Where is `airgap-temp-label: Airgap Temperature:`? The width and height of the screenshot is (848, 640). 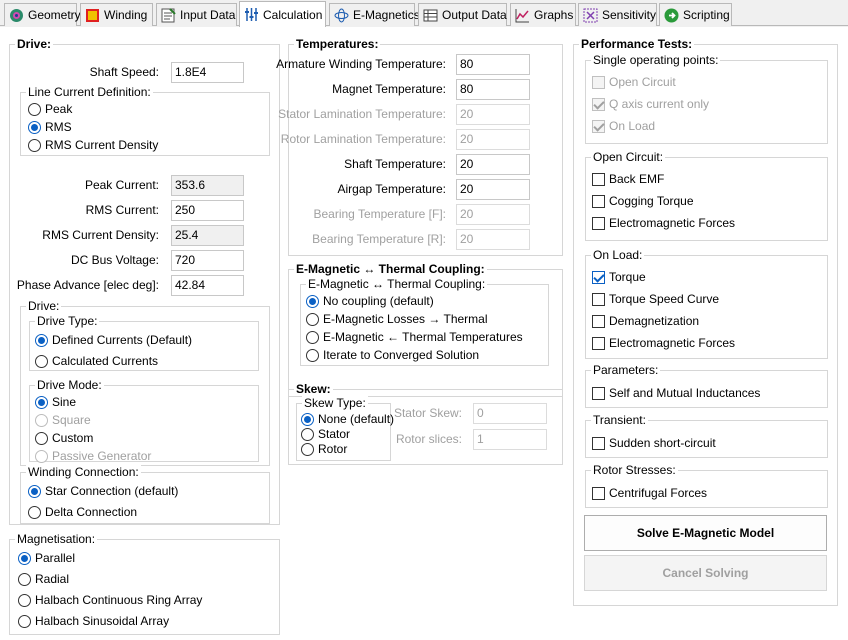
airgap-temp-label: Airgap Temperature: is located at coordinates (391, 189).